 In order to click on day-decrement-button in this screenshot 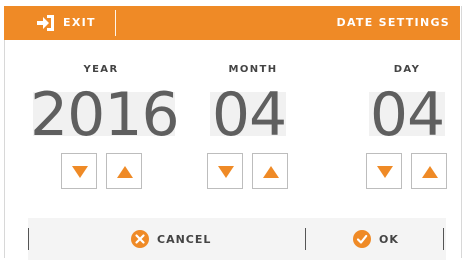, I will do `click(384, 171)`.